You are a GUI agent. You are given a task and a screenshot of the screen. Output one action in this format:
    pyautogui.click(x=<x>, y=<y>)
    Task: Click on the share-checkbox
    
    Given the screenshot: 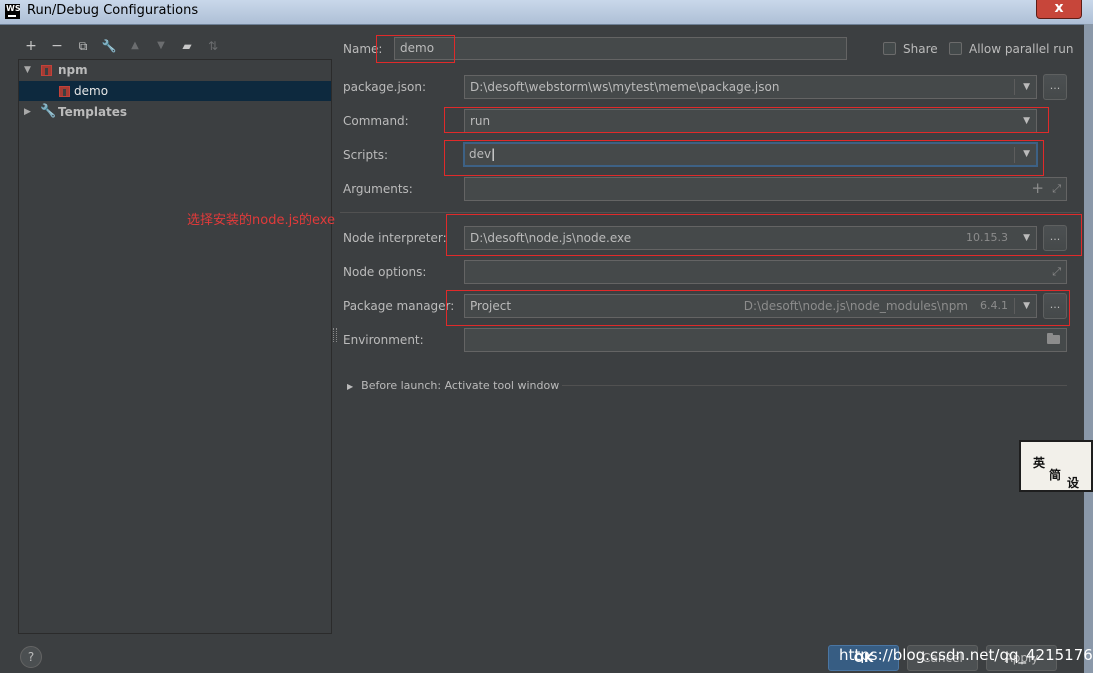 What is the action you would take?
    pyautogui.click(x=889, y=48)
    